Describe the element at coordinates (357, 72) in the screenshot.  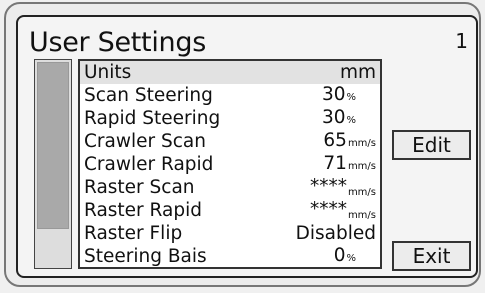
I see `setting-value: mm` at that location.